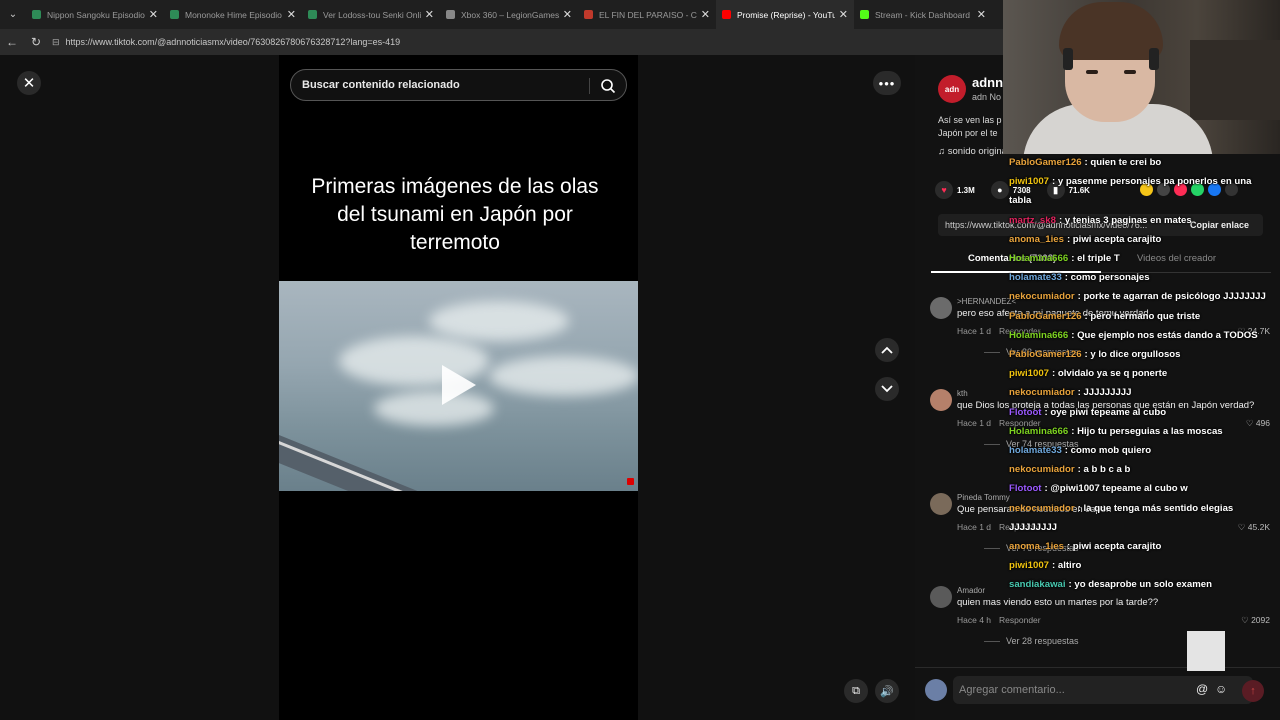 The image size is (1280, 720). What do you see at coordinates (563, 376) in the screenshot?
I see `wave-foam` at bounding box center [563, 376].